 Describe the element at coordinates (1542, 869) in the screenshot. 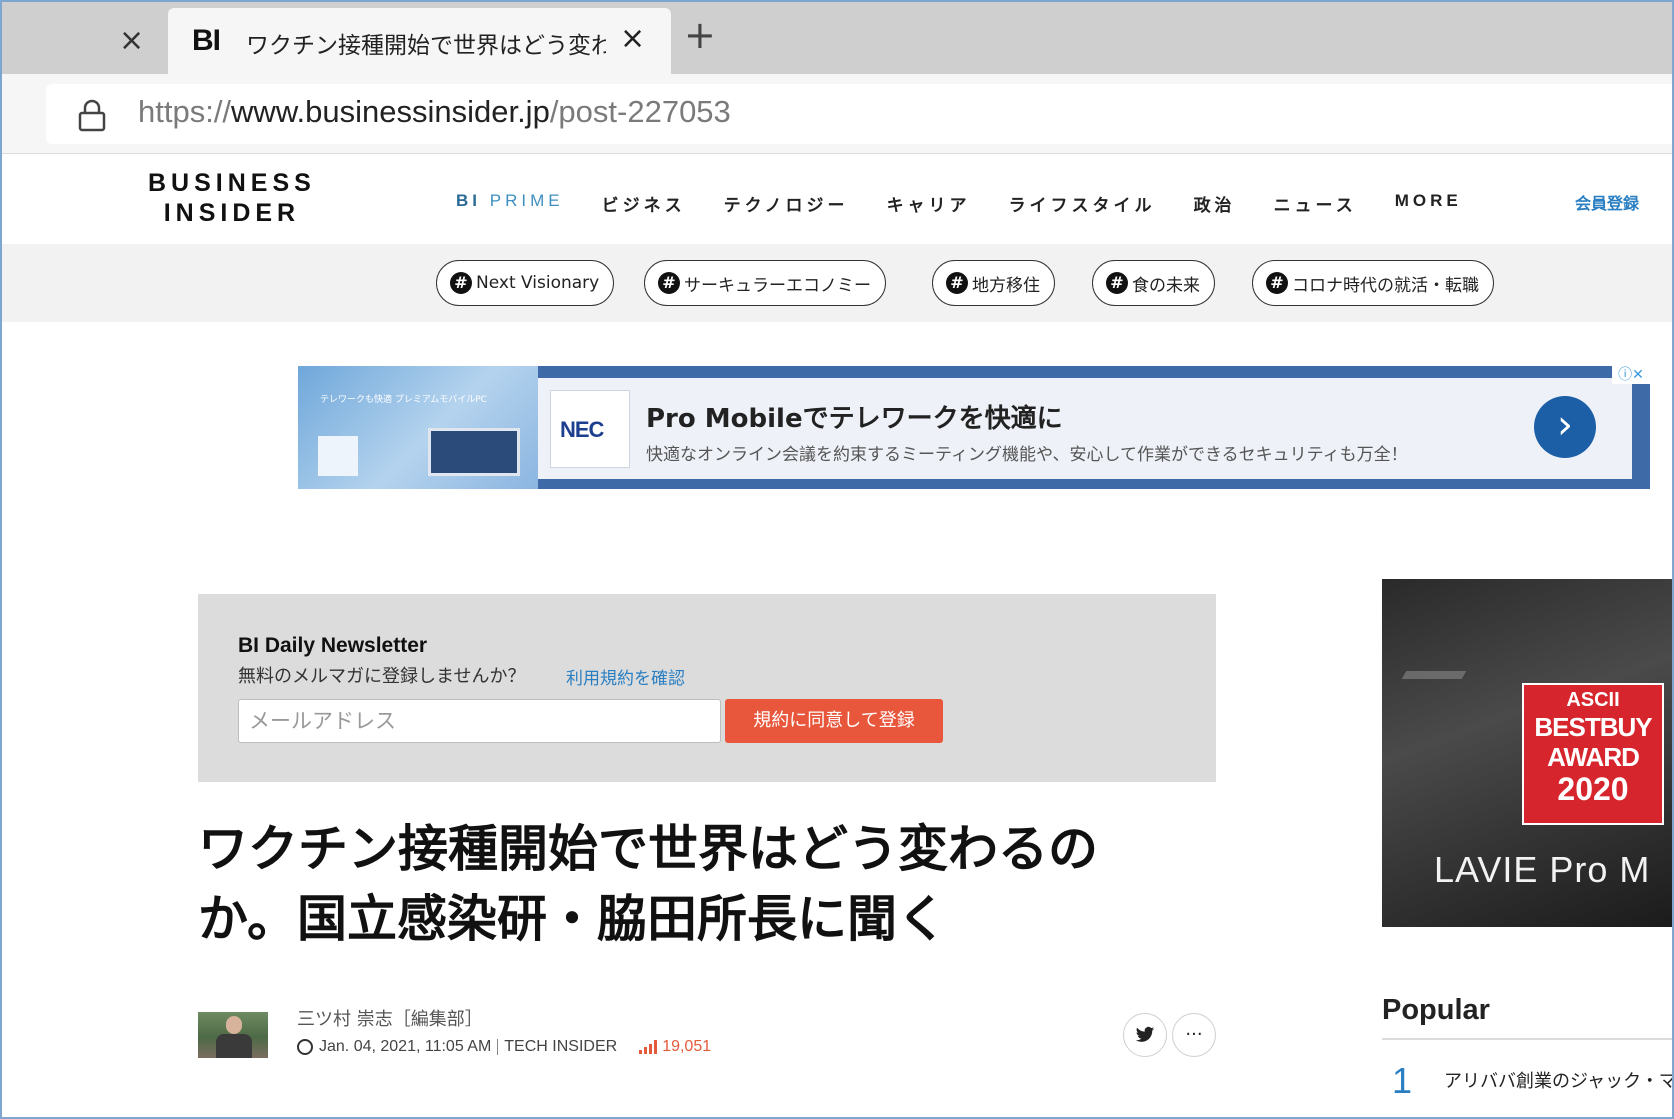

I see `lavie-logo: LAVIE Pro M` at that location.